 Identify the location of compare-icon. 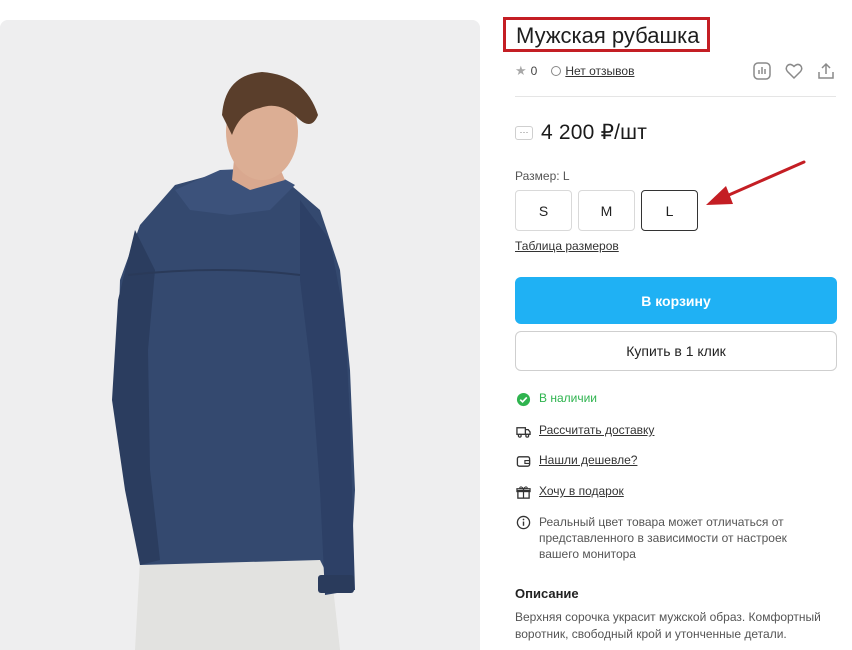
(762, 71).